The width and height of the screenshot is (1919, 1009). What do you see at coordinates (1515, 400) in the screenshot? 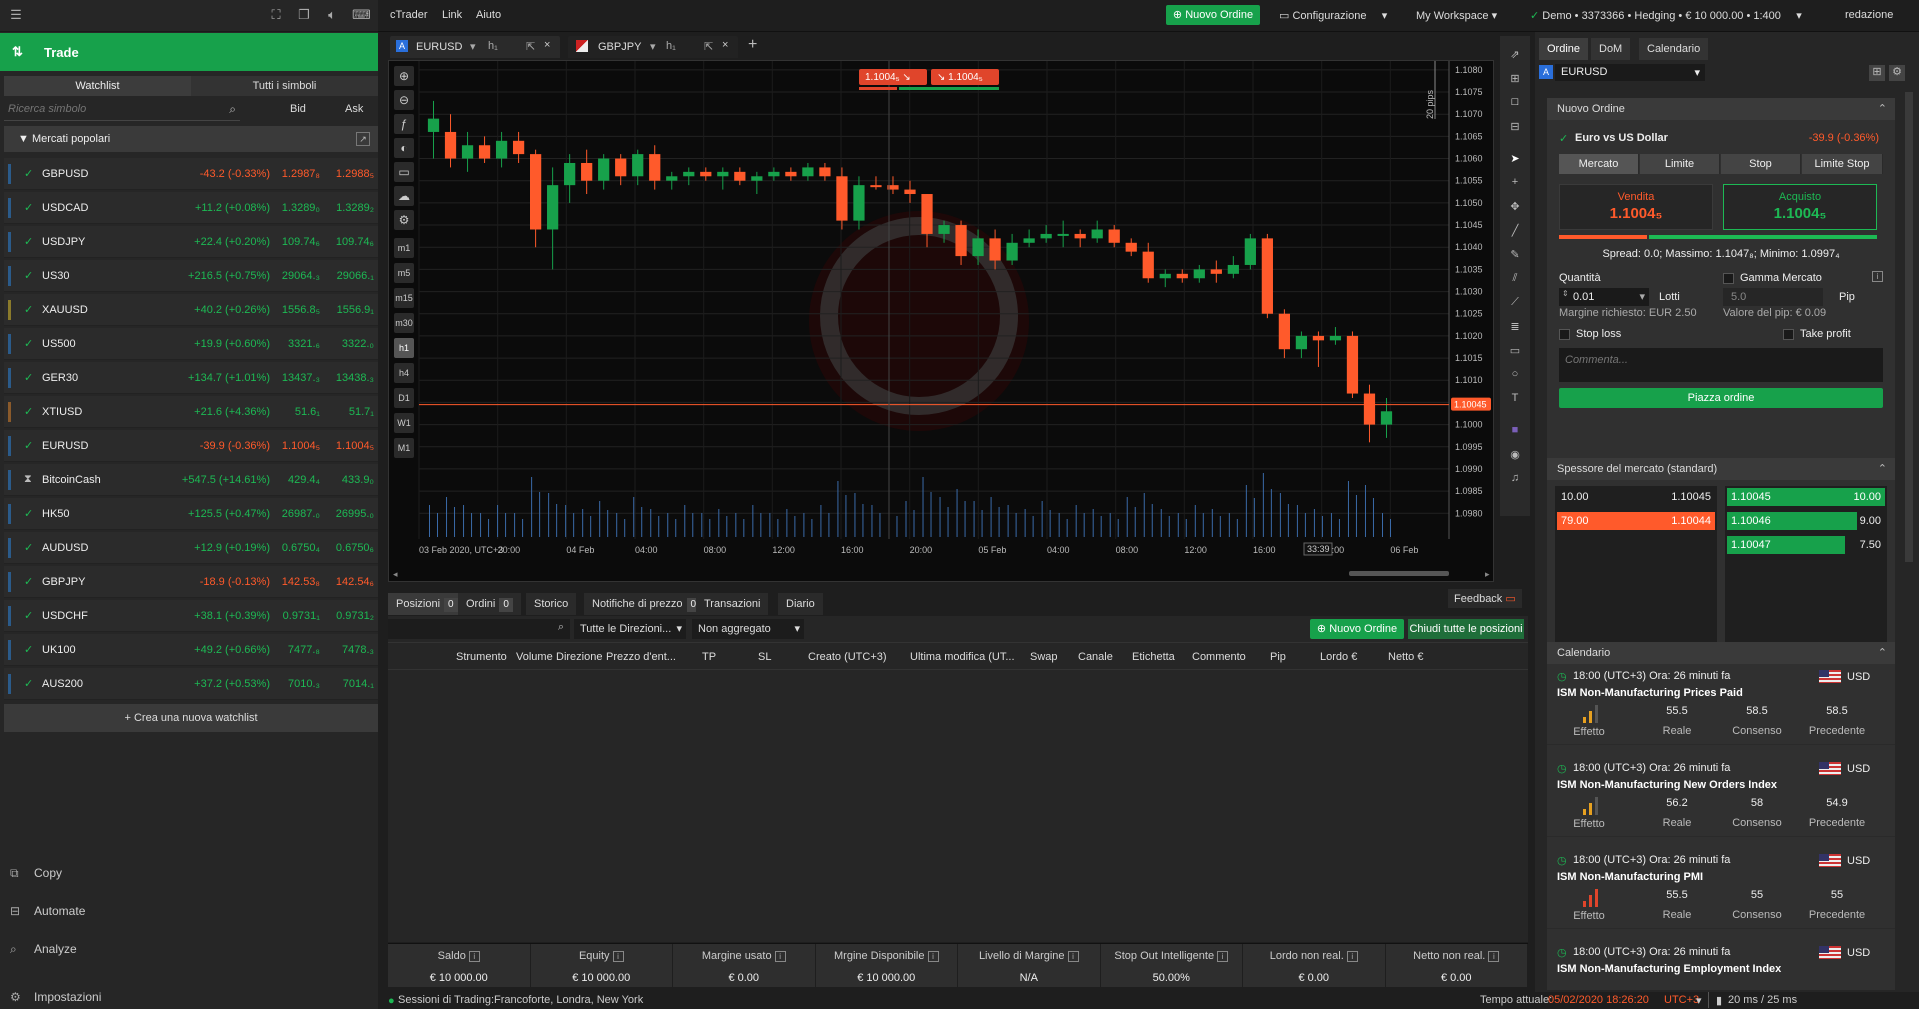
I see `text-icon: T` at bounding box center [1515, 400].